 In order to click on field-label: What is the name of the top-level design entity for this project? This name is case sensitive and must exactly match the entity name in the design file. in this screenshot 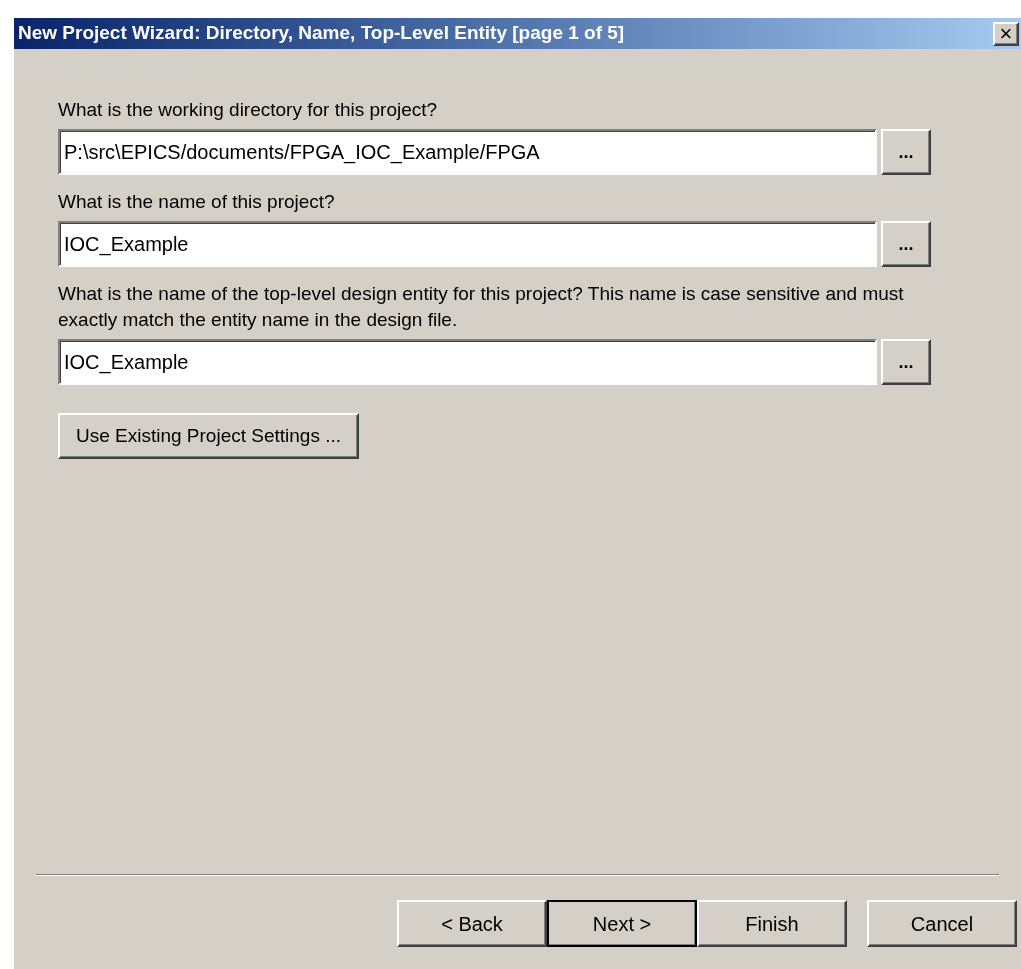, I will do `click(481, 307)`.